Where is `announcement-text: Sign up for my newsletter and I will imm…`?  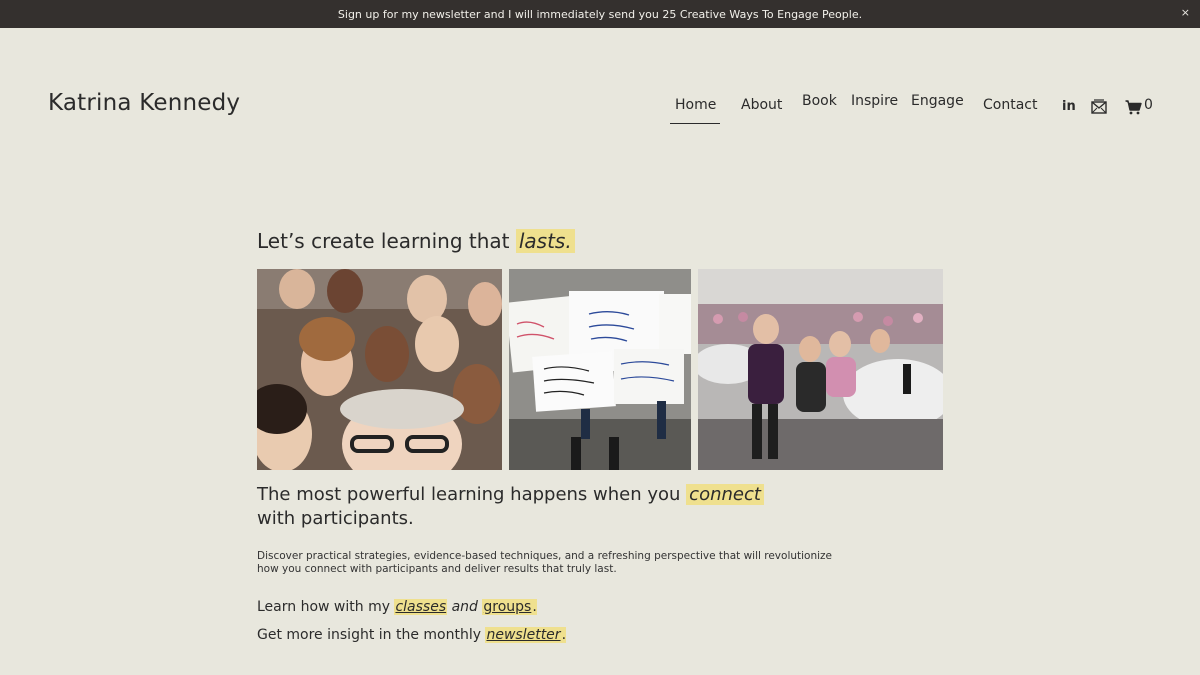
announcement-text: Sign up for my newsletter and I will imm… is located at coordinates (600, 14).